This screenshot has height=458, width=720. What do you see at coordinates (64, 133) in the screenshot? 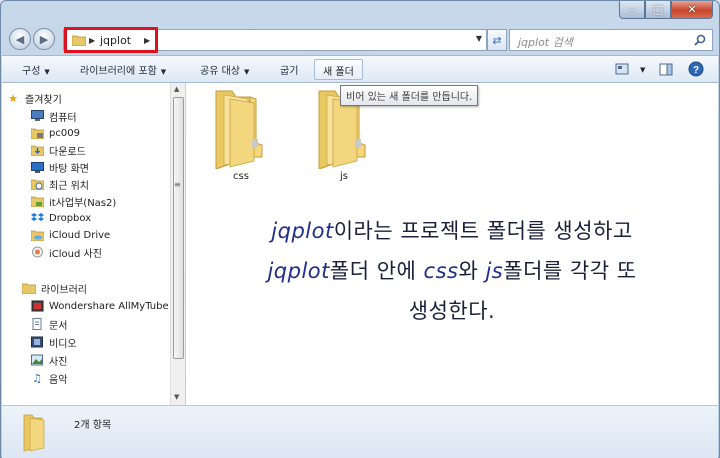
I see `sidebar-item-label: pc009` at bounding box center [64, 133].